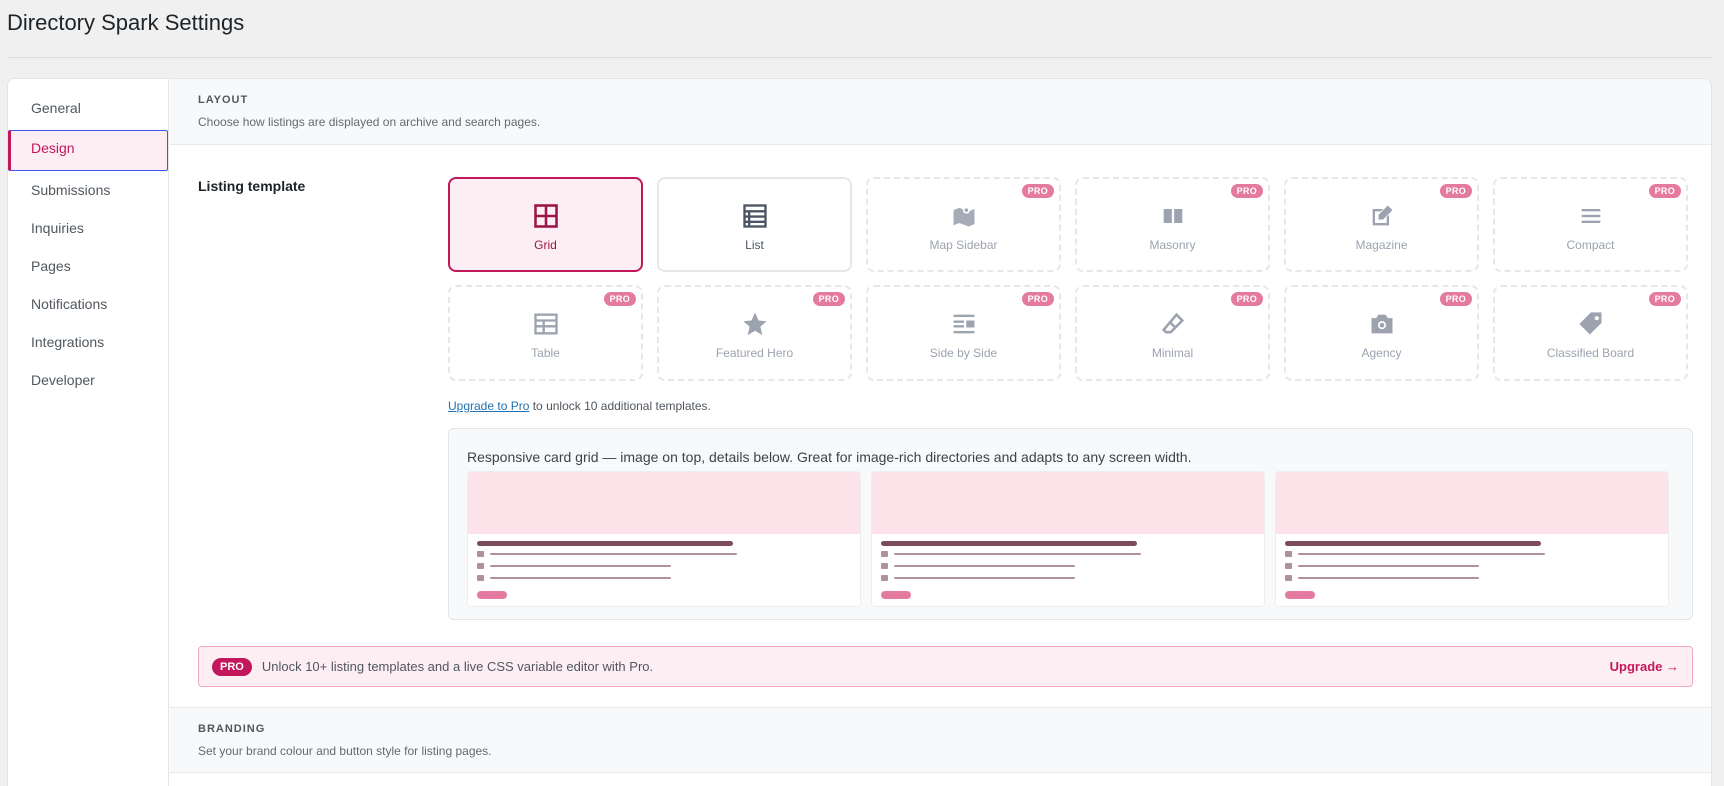  I want to click on template-featured-hero: Featured Hero PRO, so click(754, 333).